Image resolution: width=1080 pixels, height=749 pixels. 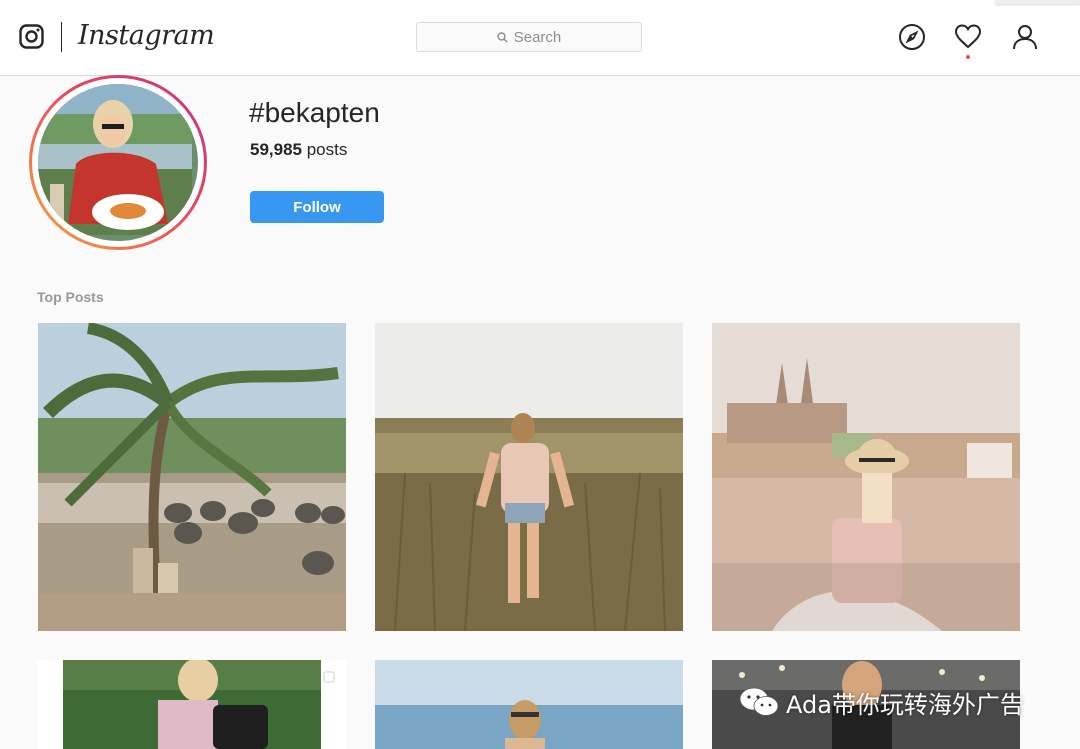 What do you see at coordinates (759, 701) in the screenshot?
I see `wechat-icon` at bounding box center [759, 701].